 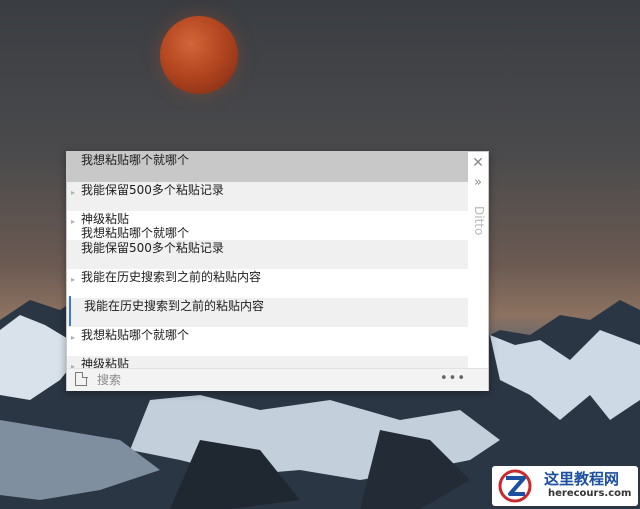 I want to click on focus-indicator, so click(x=70, y=311).